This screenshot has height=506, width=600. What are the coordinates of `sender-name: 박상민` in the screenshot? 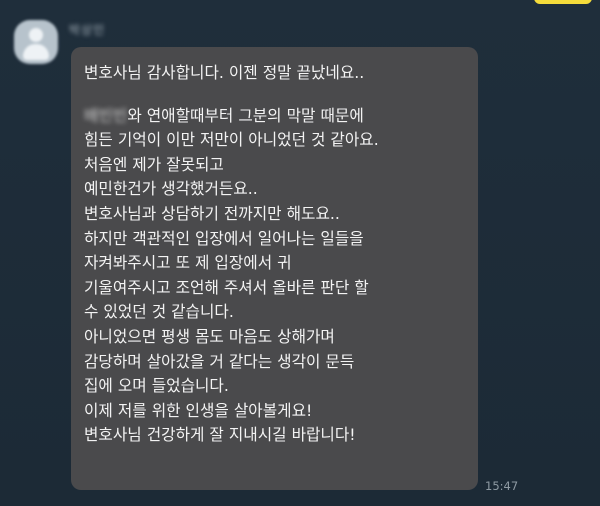 It's located at (87, 30).